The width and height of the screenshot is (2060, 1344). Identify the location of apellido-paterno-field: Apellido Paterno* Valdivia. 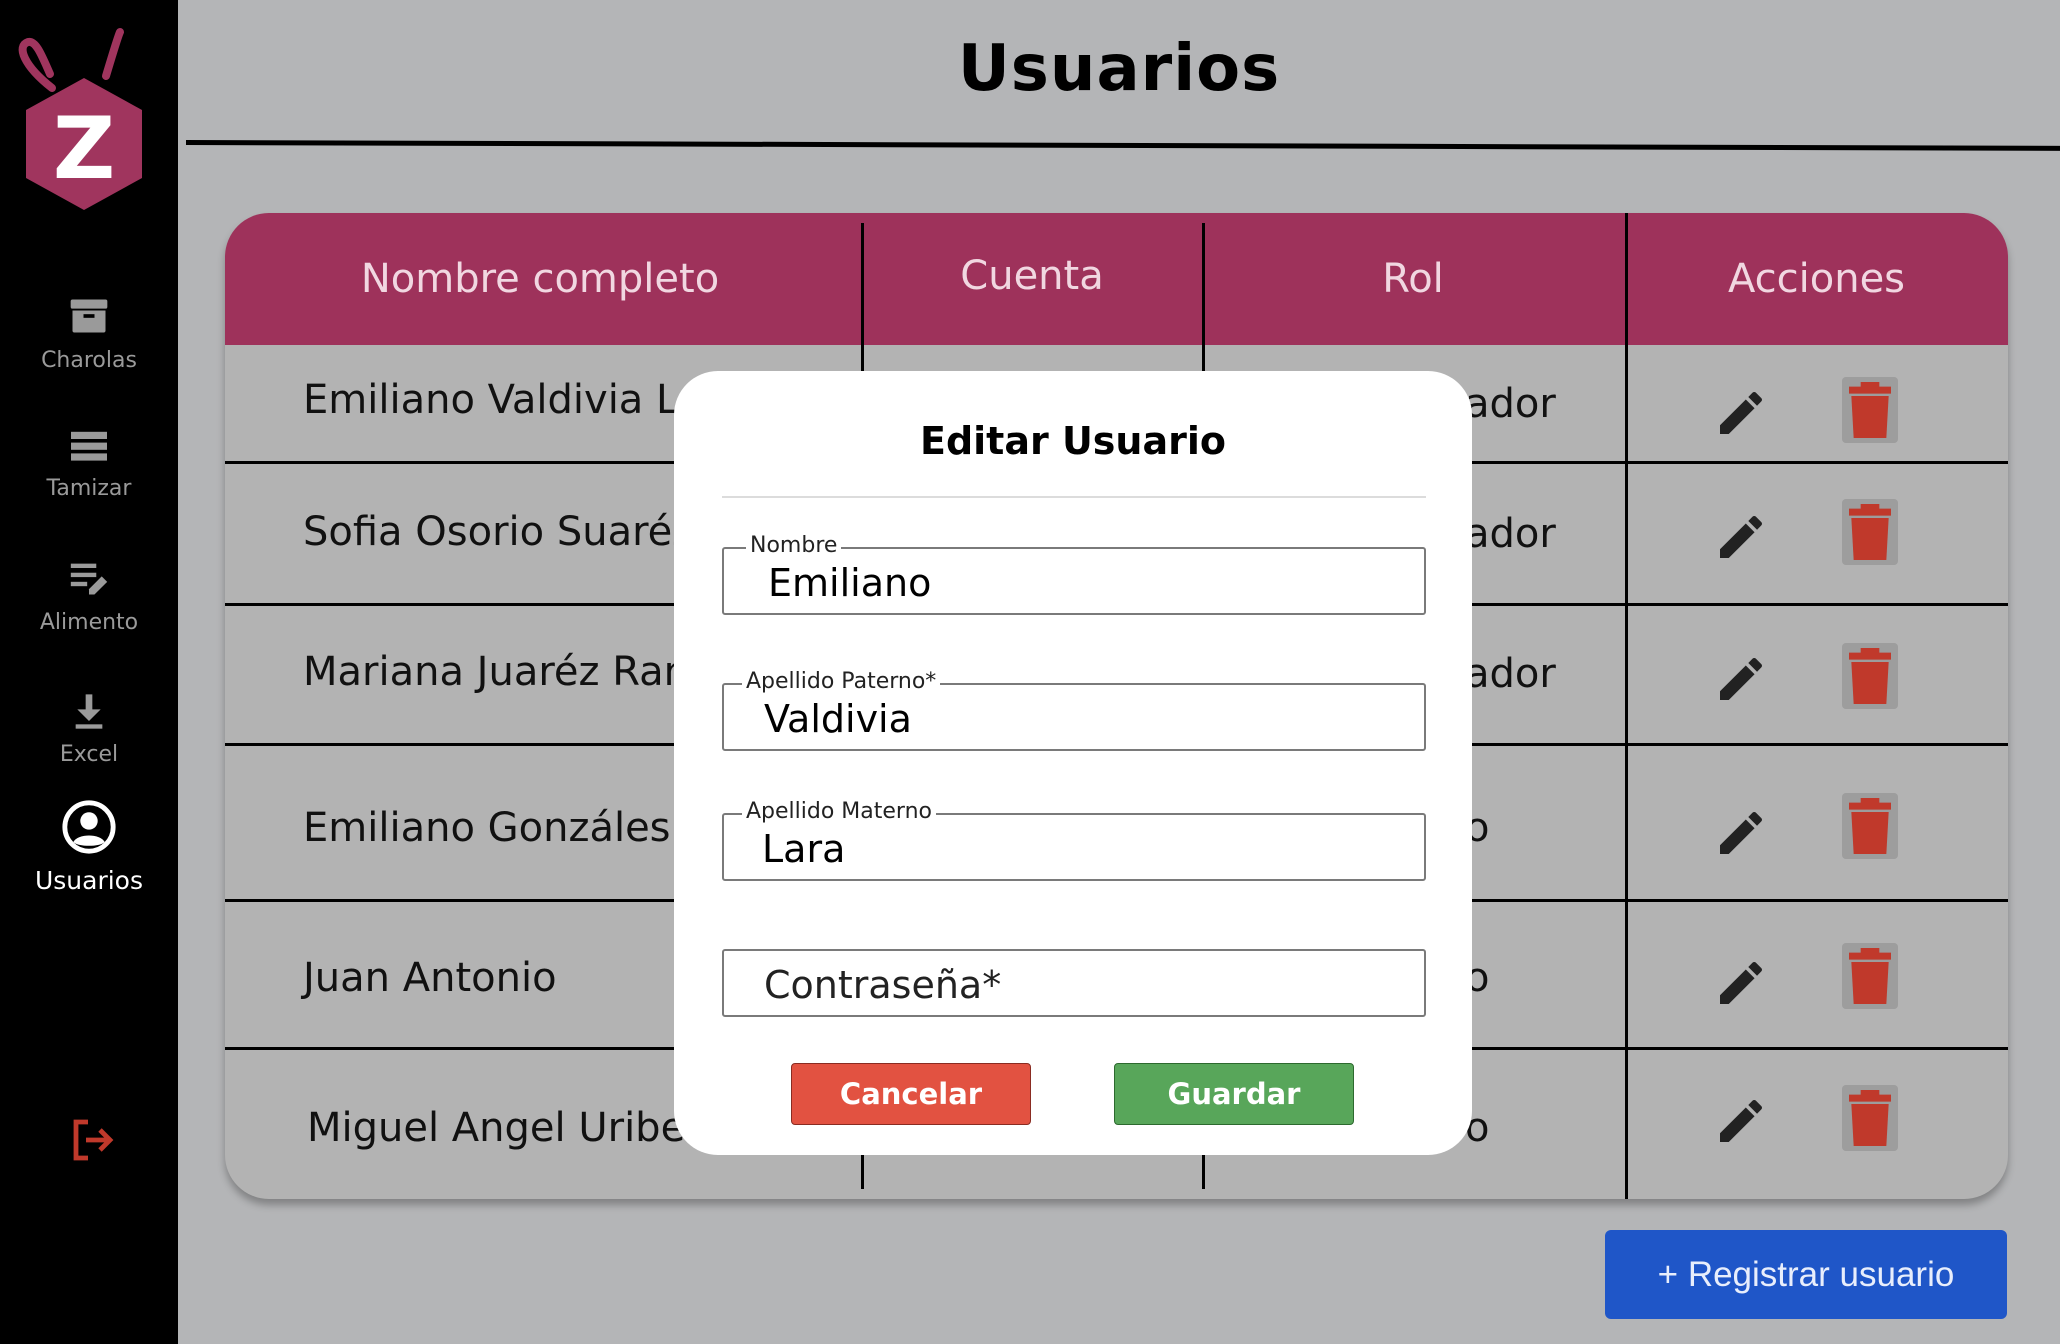
(1074, 710).